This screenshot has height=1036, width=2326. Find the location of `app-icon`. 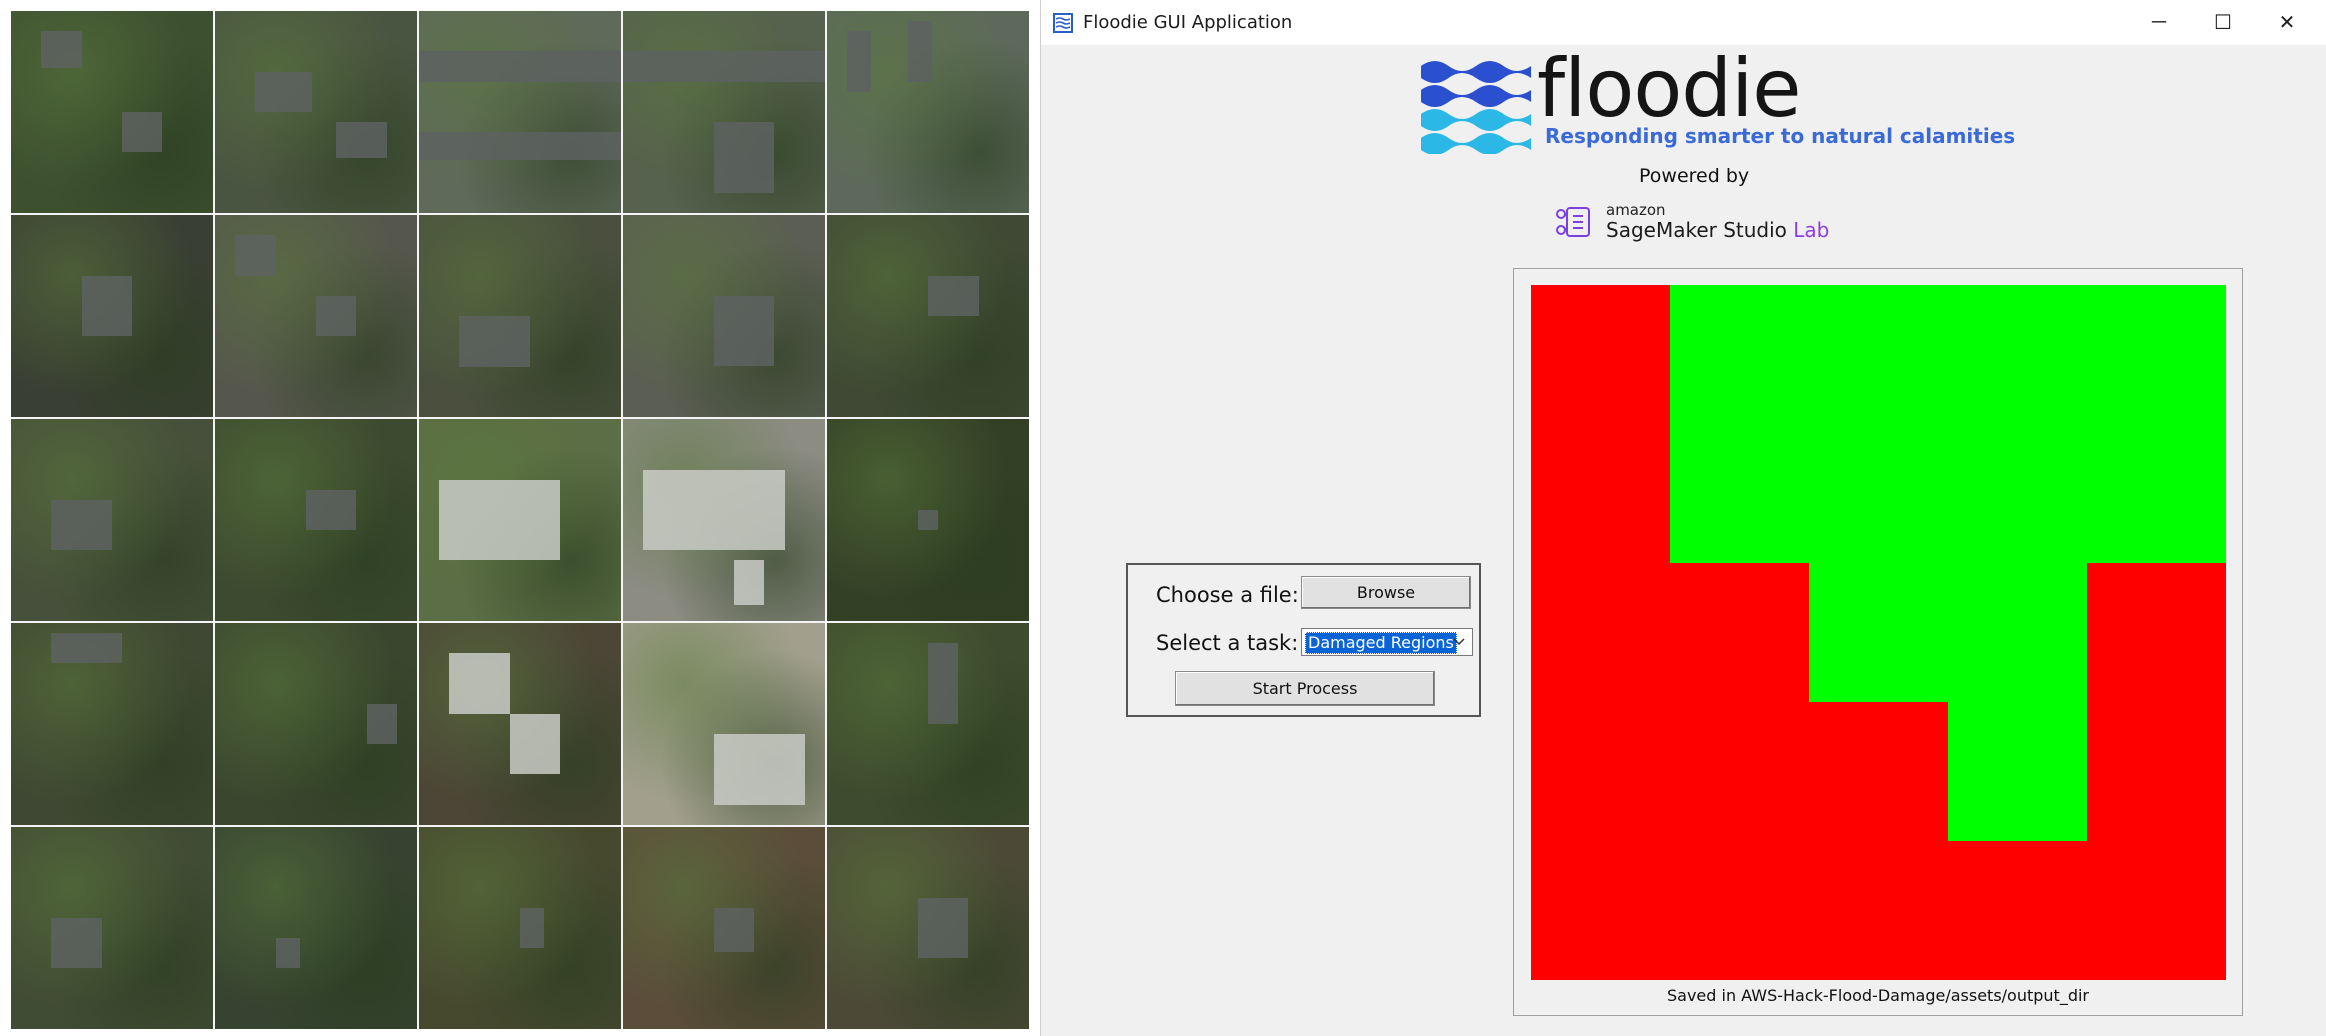

app-icon is located at coordinates (1063, 22).